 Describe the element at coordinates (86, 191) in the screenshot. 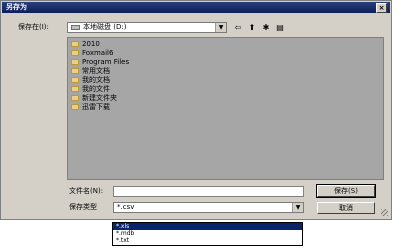

I see `filename-label: 文件名(N):` at that location.